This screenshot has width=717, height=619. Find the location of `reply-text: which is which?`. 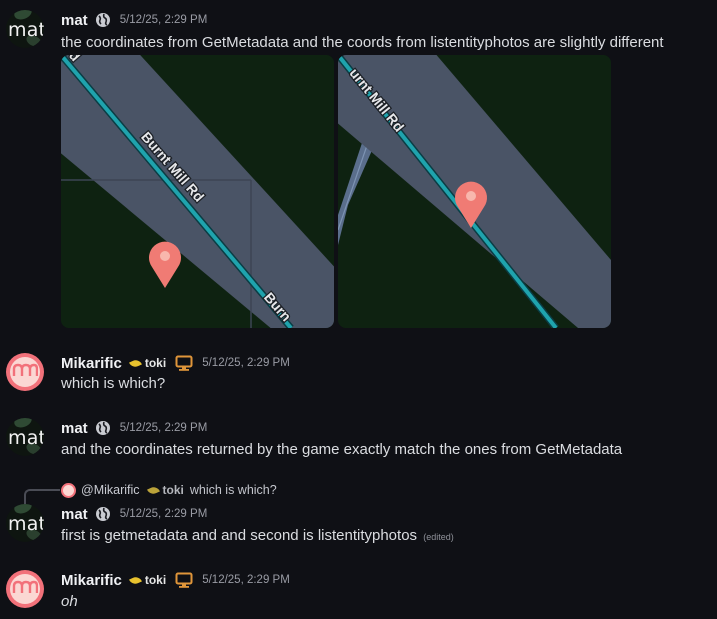

reply-text: which is which? is located at coordinates (233, 490).